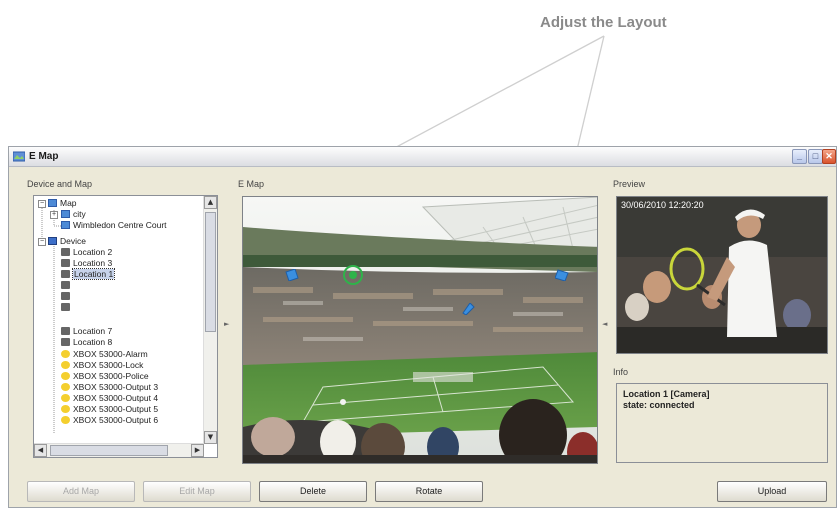 The height and width of the screenshot is (508, 837). What do you see at coordinates (19, 156) in the screenshot?
I see `app-icon` at bounding box center [19, 156].